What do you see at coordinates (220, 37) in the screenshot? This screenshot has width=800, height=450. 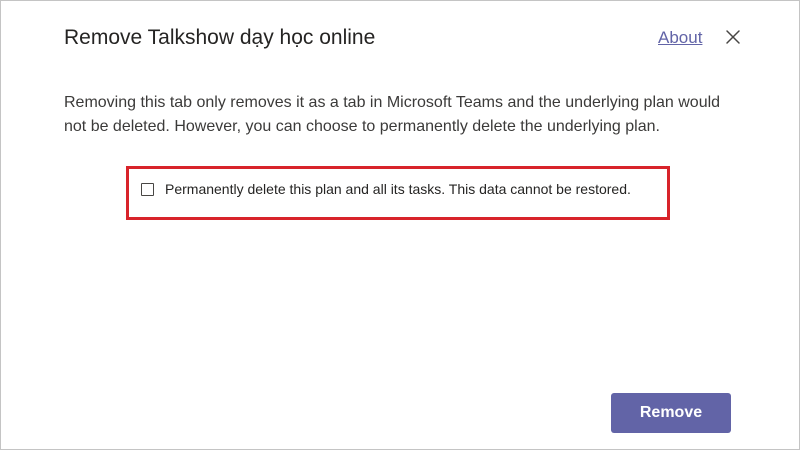 I see `dialog-title: Remove Talkshow dạy học online` at bounding box center [220, 37].